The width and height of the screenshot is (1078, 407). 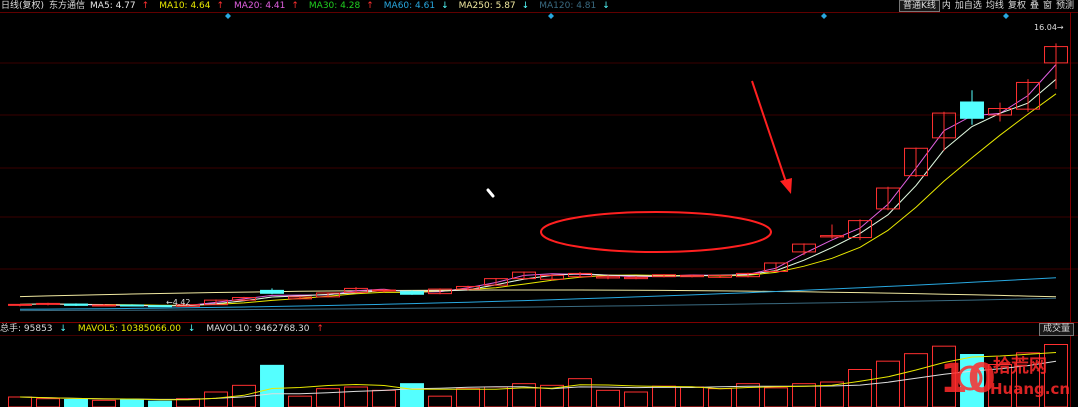 I want to click on high-price-label: 16.04→, so click(x=1049, y=27).